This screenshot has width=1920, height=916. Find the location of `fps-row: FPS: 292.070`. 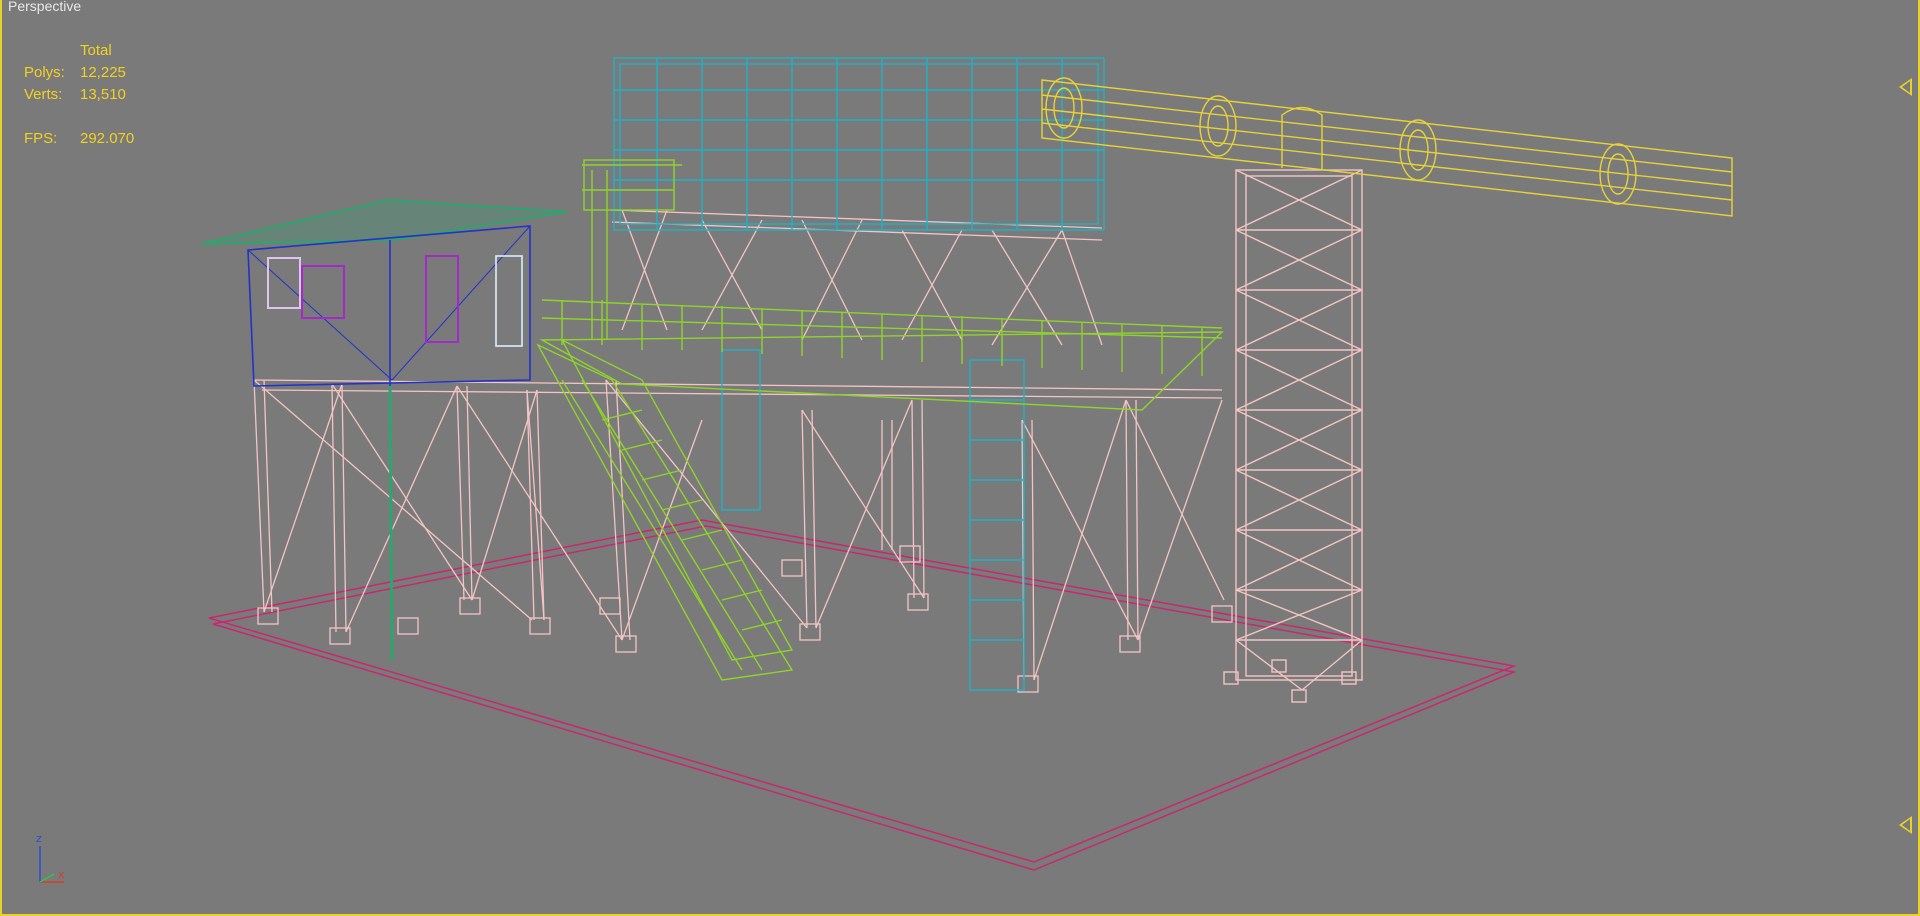

fps-row: FPS: 292.070 is located at coordinates (92, 139).